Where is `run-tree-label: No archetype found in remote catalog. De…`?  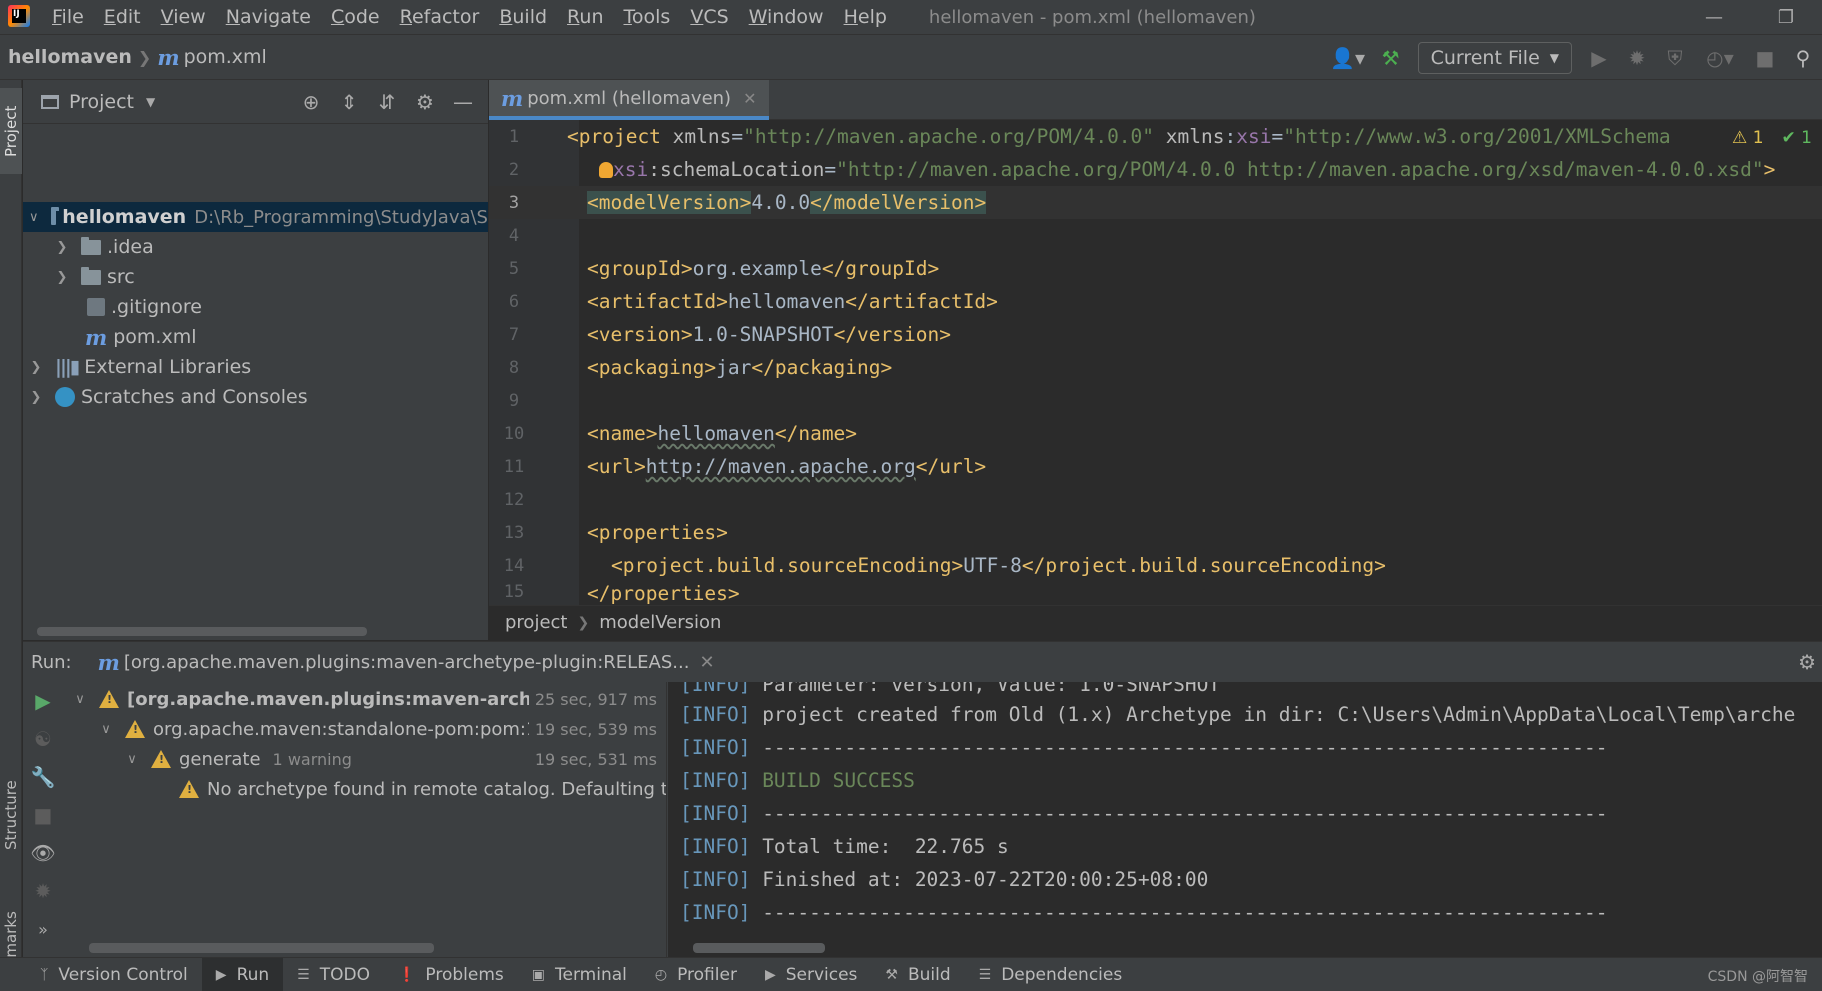
run-tree-label: No archetype found in remote catalog. De… is located at coordinates (437, 789).